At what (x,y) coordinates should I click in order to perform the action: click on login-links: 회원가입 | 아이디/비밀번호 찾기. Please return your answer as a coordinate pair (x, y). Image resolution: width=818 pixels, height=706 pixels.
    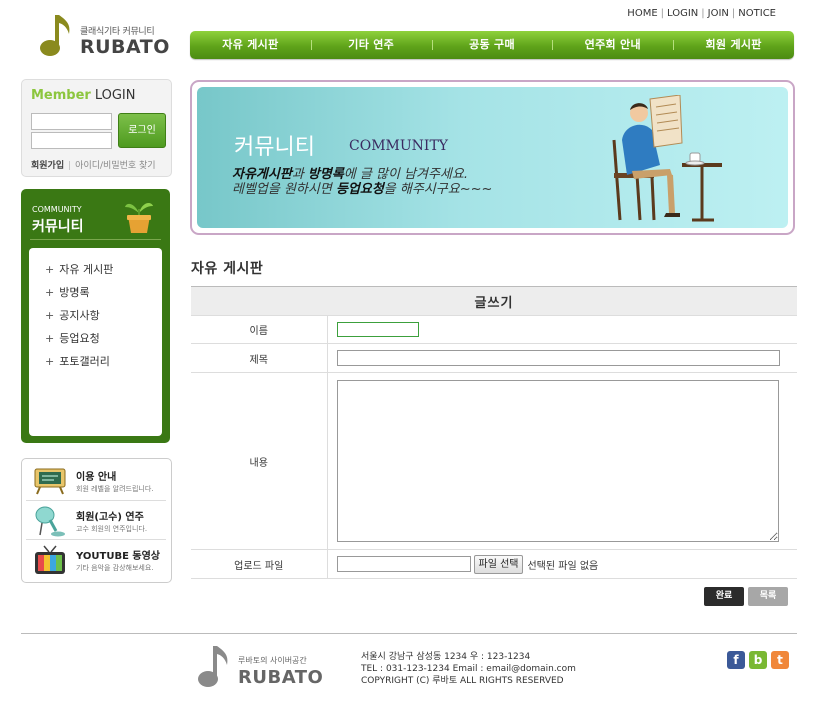
    Looking at the image, I should click on (93, 166).